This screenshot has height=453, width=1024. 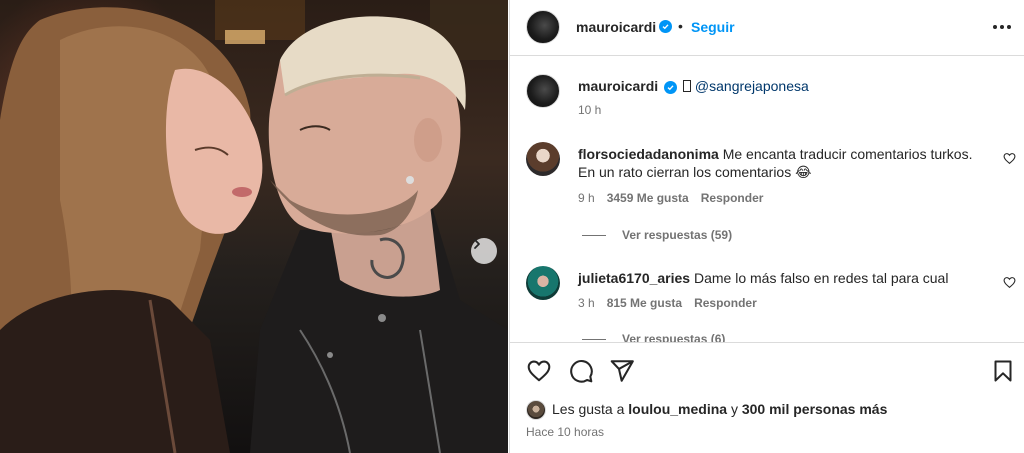 What do you see at coordinates (539, 371) in the screenshot?
I see `heart-icon` at bounding box center [539, 371].